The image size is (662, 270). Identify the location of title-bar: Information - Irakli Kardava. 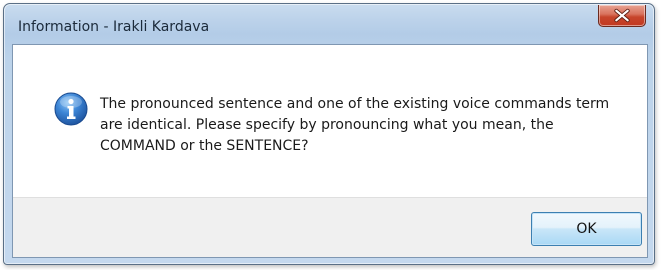
(329, 24).